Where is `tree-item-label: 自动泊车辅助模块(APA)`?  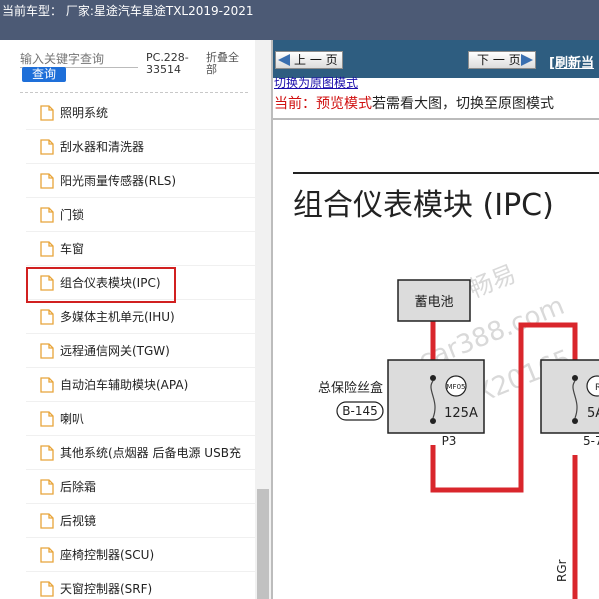 tree-item-label: 自动泊车辅助模块(APA) is located at coordinates (124, 385).